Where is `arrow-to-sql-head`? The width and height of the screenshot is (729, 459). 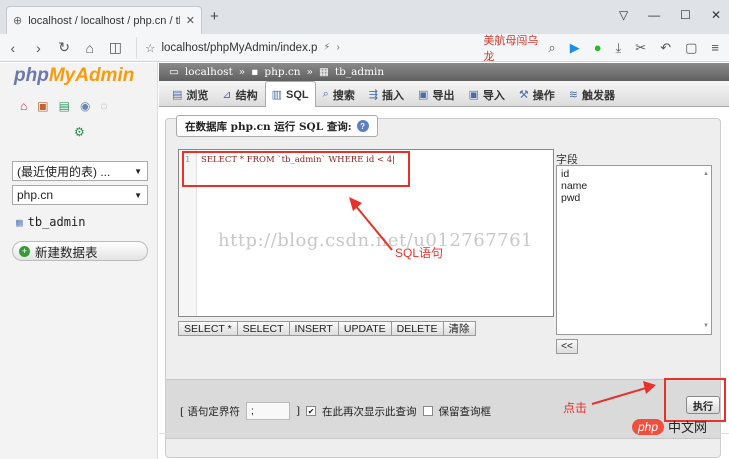
arrow-to-sql-head is located at coordinates (355, 204).